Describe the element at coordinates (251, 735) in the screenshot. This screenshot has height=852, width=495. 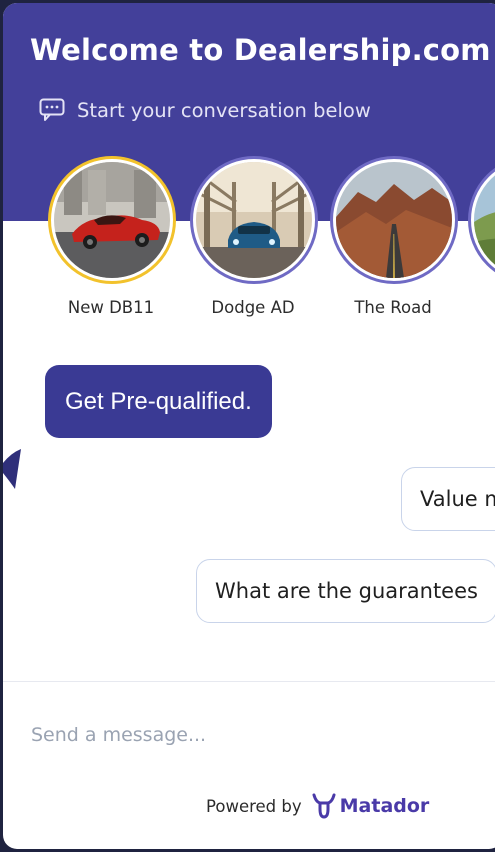
I see `message-input` at that location.